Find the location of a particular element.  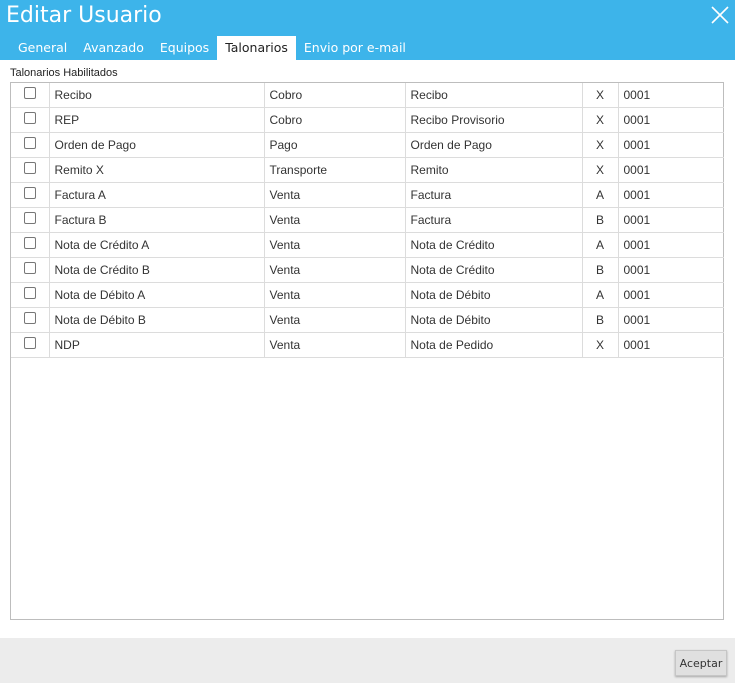

table-row: Factura A Venta Factura A 0001 is located at coordinates (367, 195).